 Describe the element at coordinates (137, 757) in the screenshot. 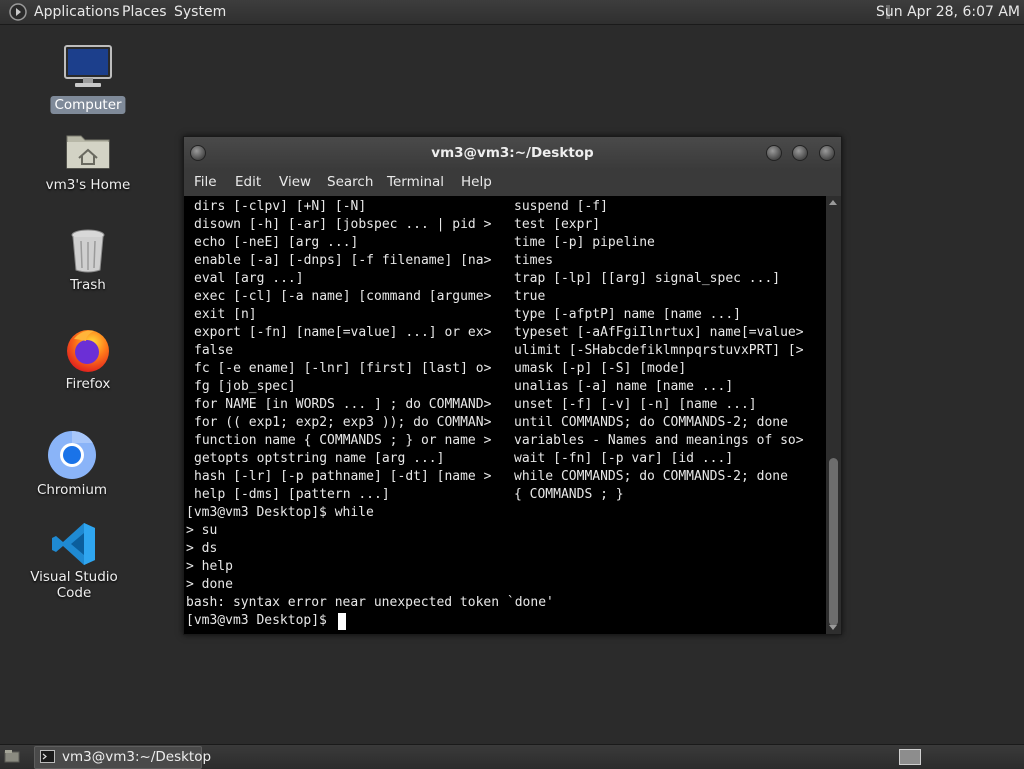

I see `taskbar-window-label: vm3@vm3:~/Desktop` at that location.